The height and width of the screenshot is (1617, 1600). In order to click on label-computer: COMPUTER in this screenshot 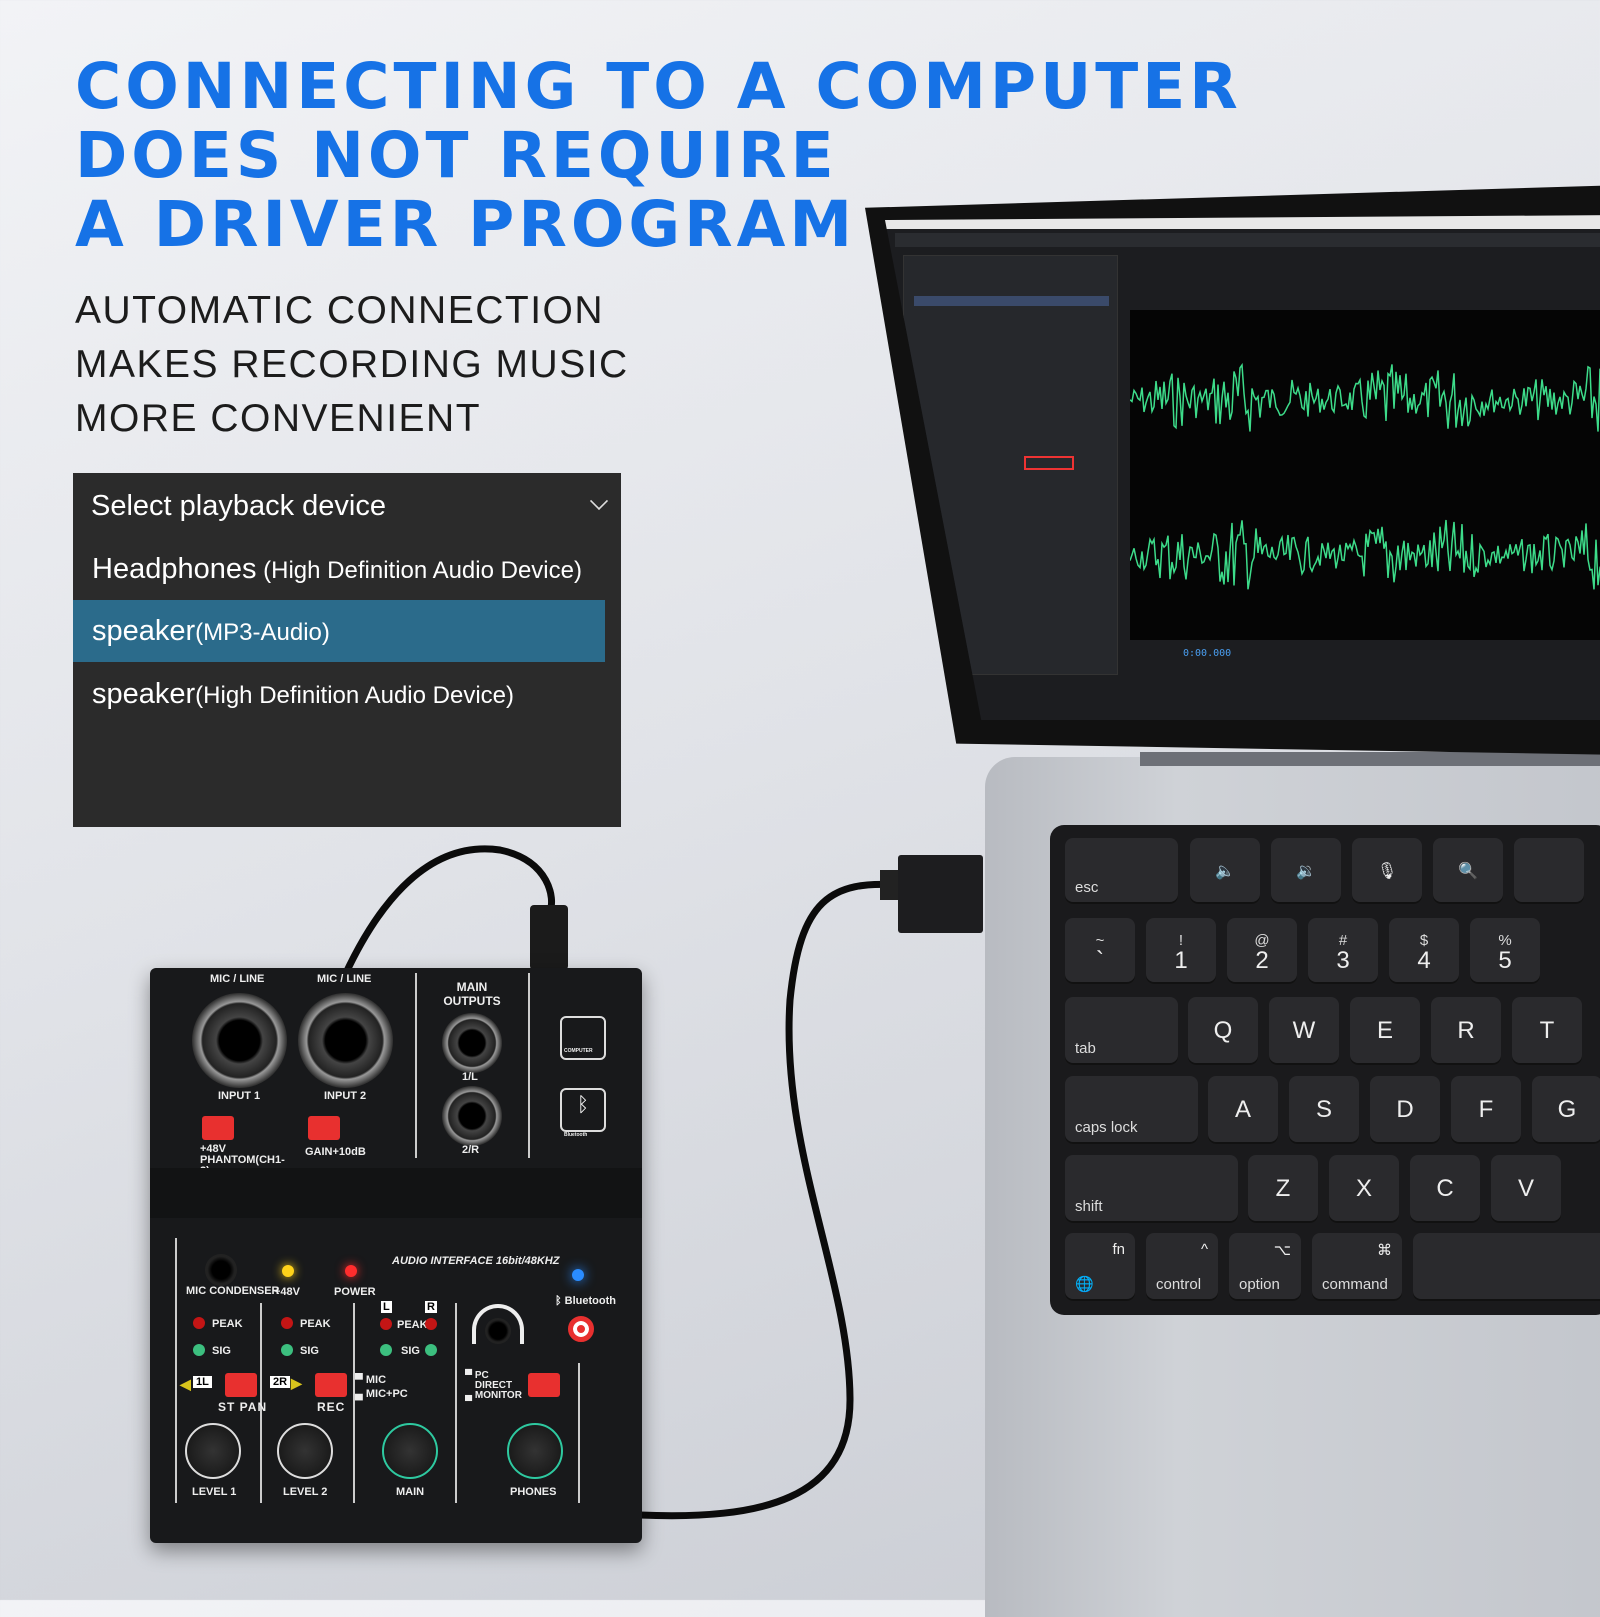, I will do `click(578, 1051)`.